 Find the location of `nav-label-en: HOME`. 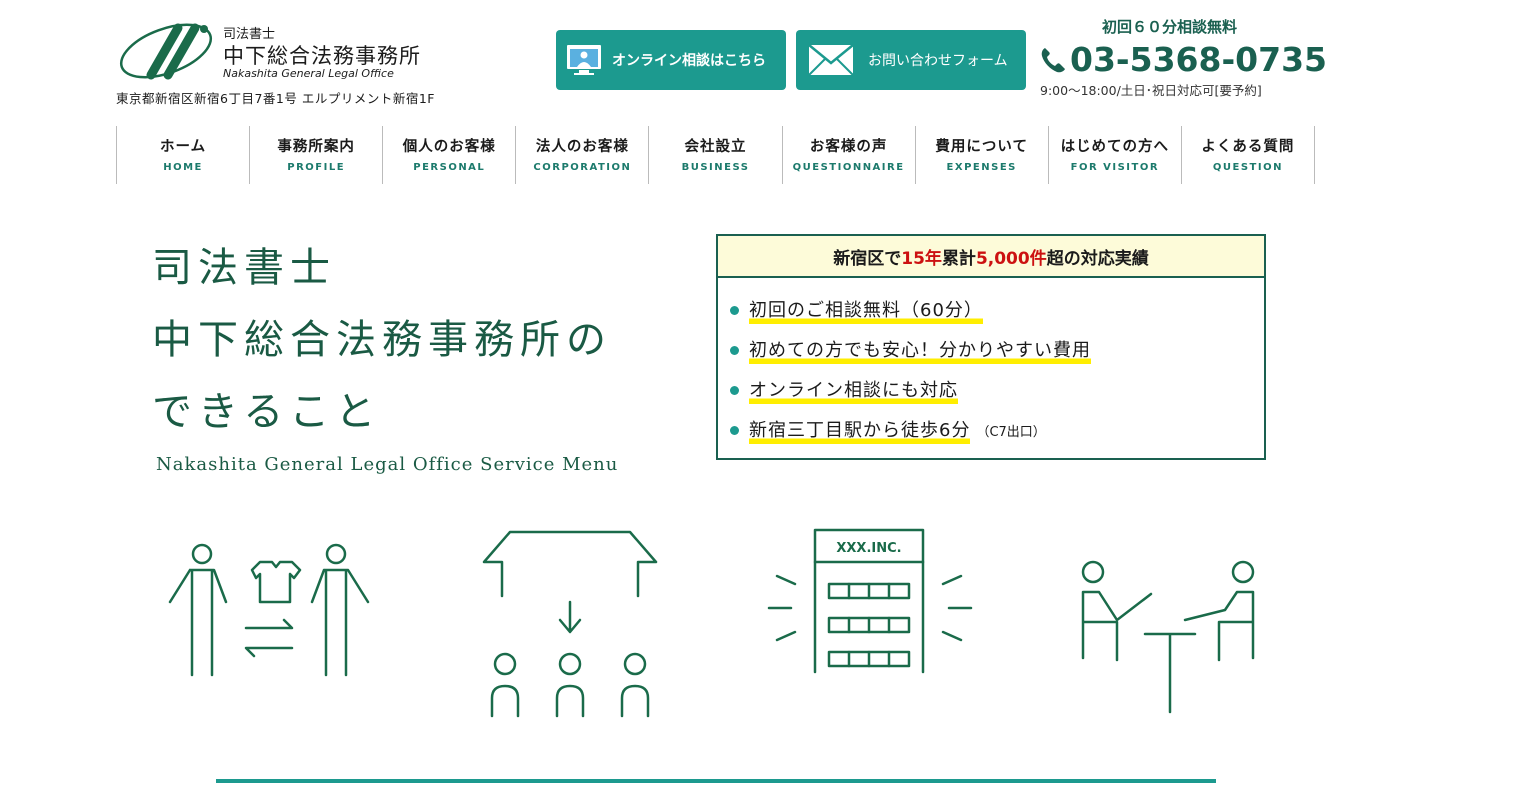

nav-label-en: HOME is located at coordinates (183, 167).